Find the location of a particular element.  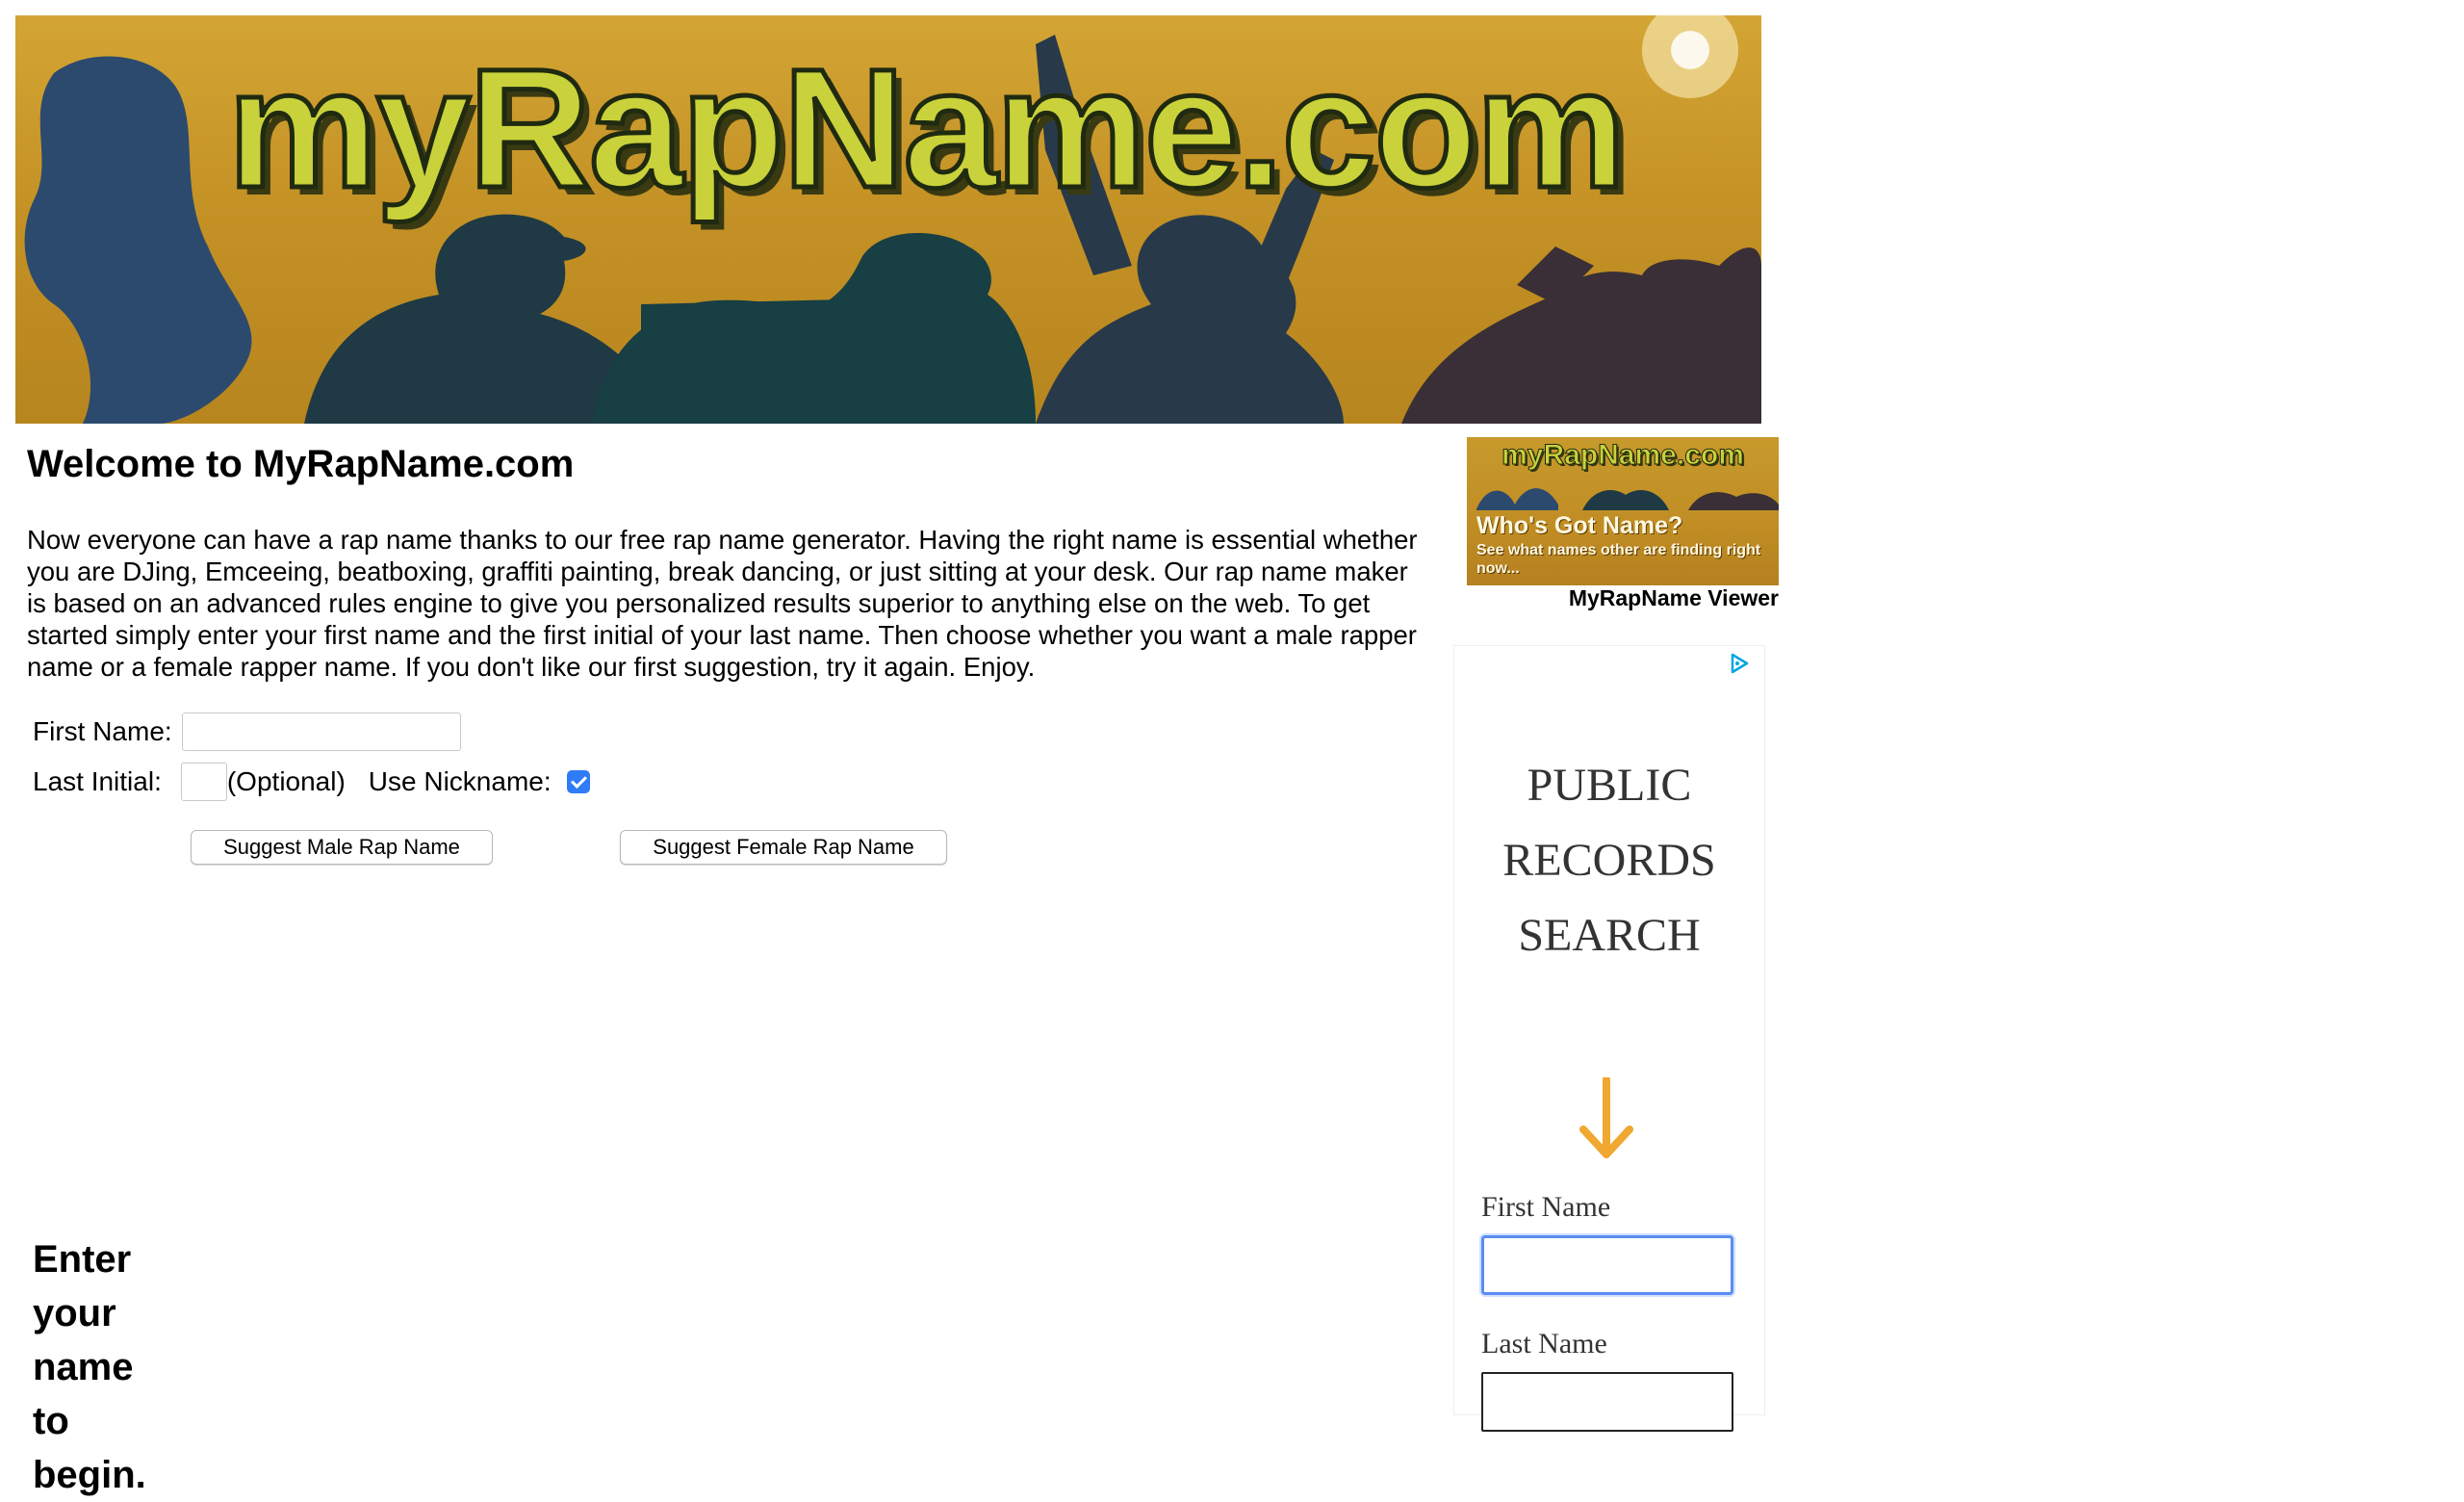

suggest-male-button: Suggest Male Rap Name is located at coordinates (342, 847).